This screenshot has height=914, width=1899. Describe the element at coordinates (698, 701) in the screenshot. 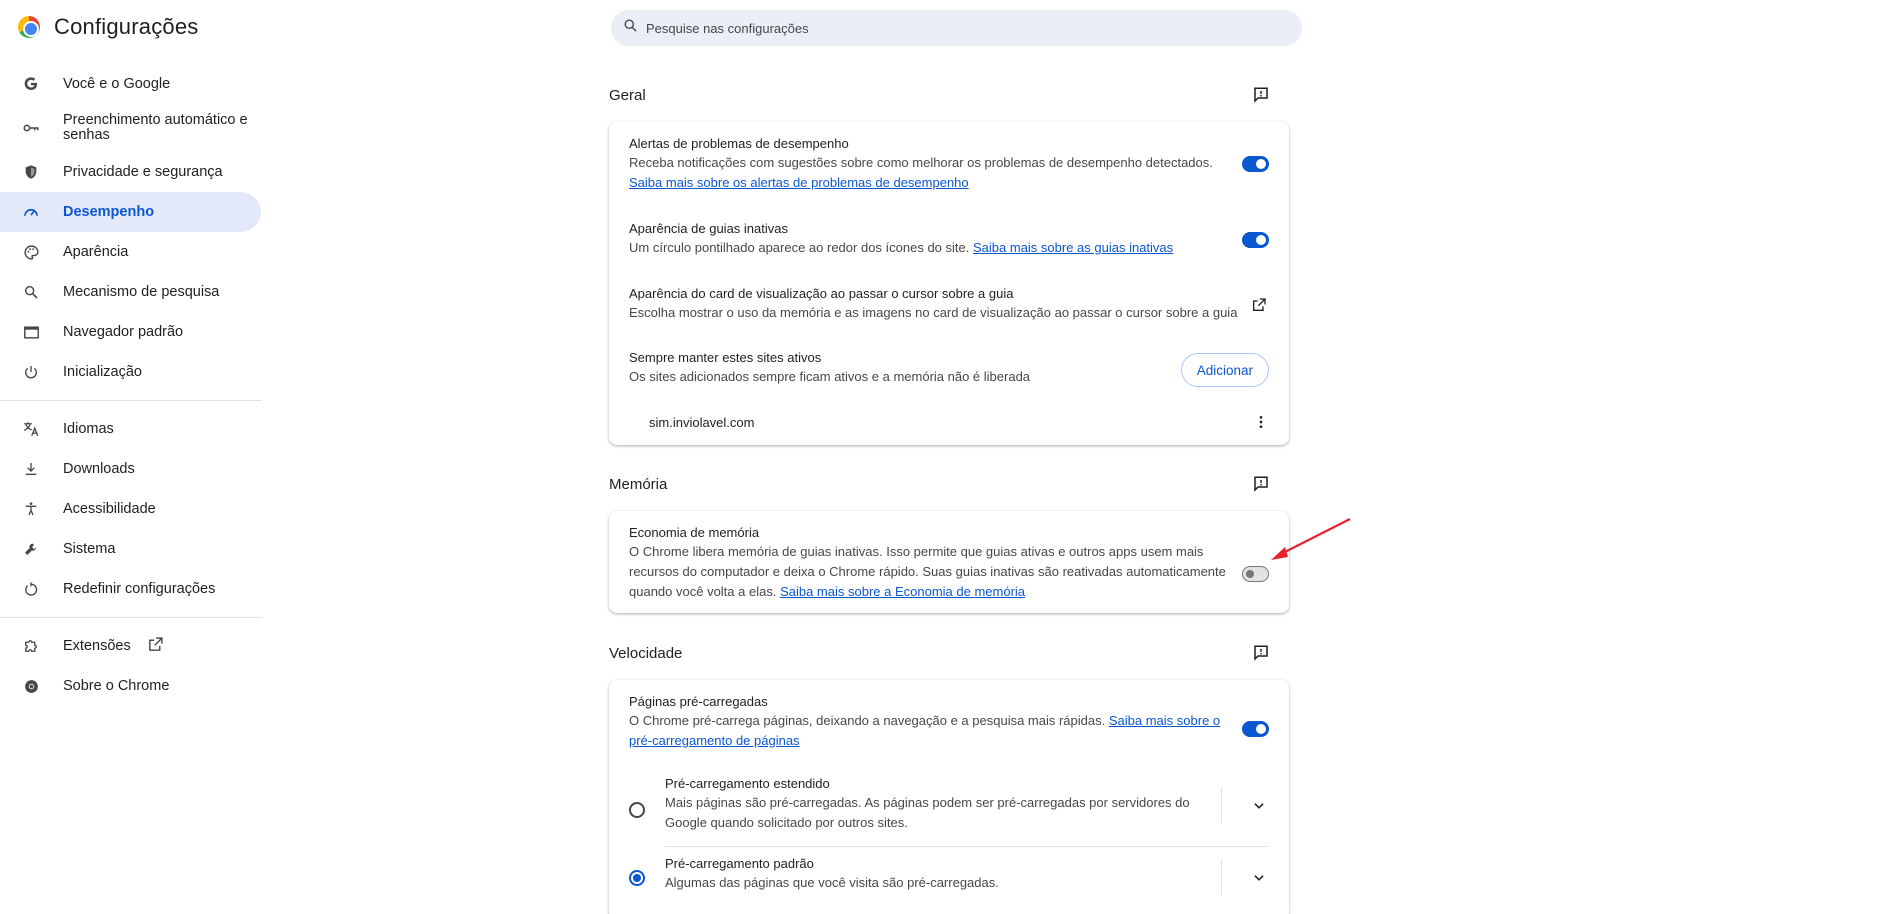

I see `setting-title: Páginas pré-carregadas` at that location.